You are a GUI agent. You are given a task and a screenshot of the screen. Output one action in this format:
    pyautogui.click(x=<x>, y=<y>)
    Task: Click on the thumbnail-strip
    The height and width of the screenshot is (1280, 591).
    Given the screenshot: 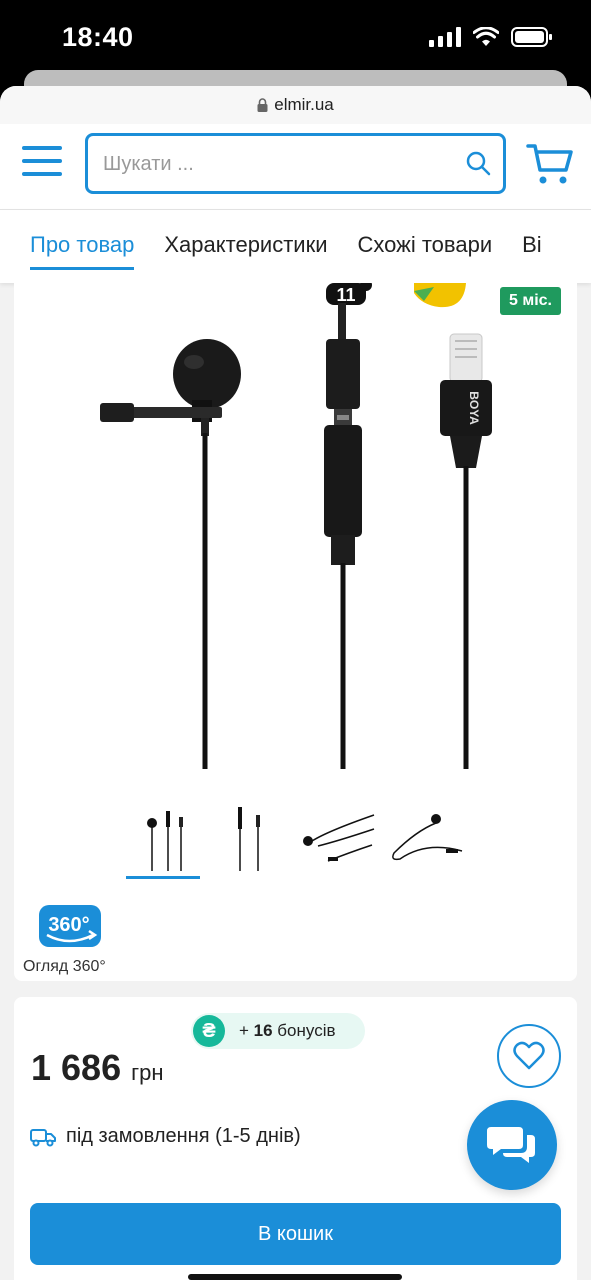 What is the action you would take?
    pyautogui.click(x=293, y=840)
    